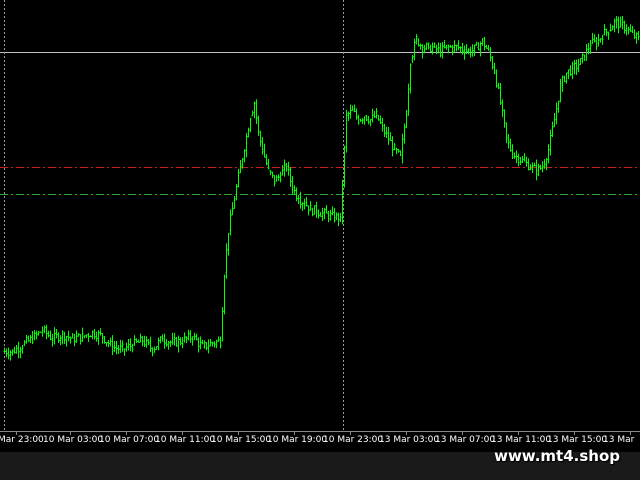  Describe the element at coordinates (73, 440) in the screenshot. I see `x-tick-label: 10 Mar 03:00` at that location.